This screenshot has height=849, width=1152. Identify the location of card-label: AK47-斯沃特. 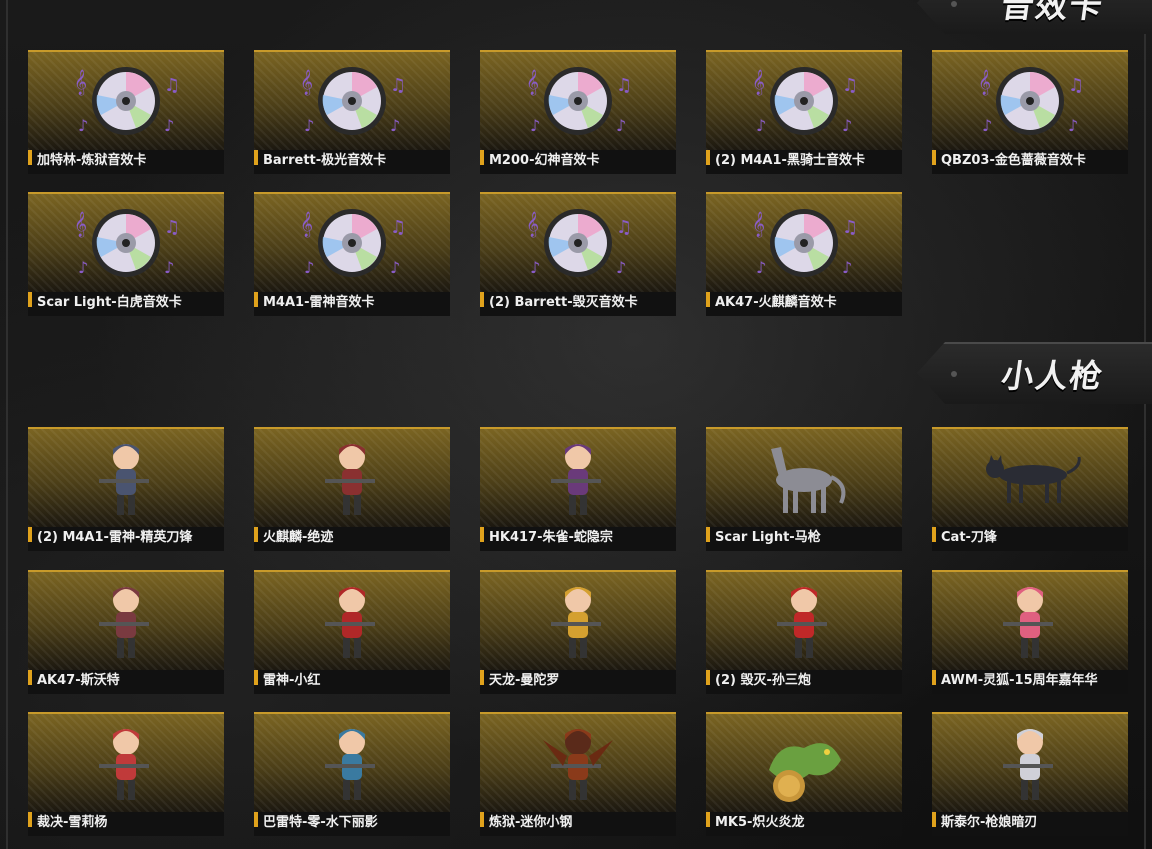
(78, 680).